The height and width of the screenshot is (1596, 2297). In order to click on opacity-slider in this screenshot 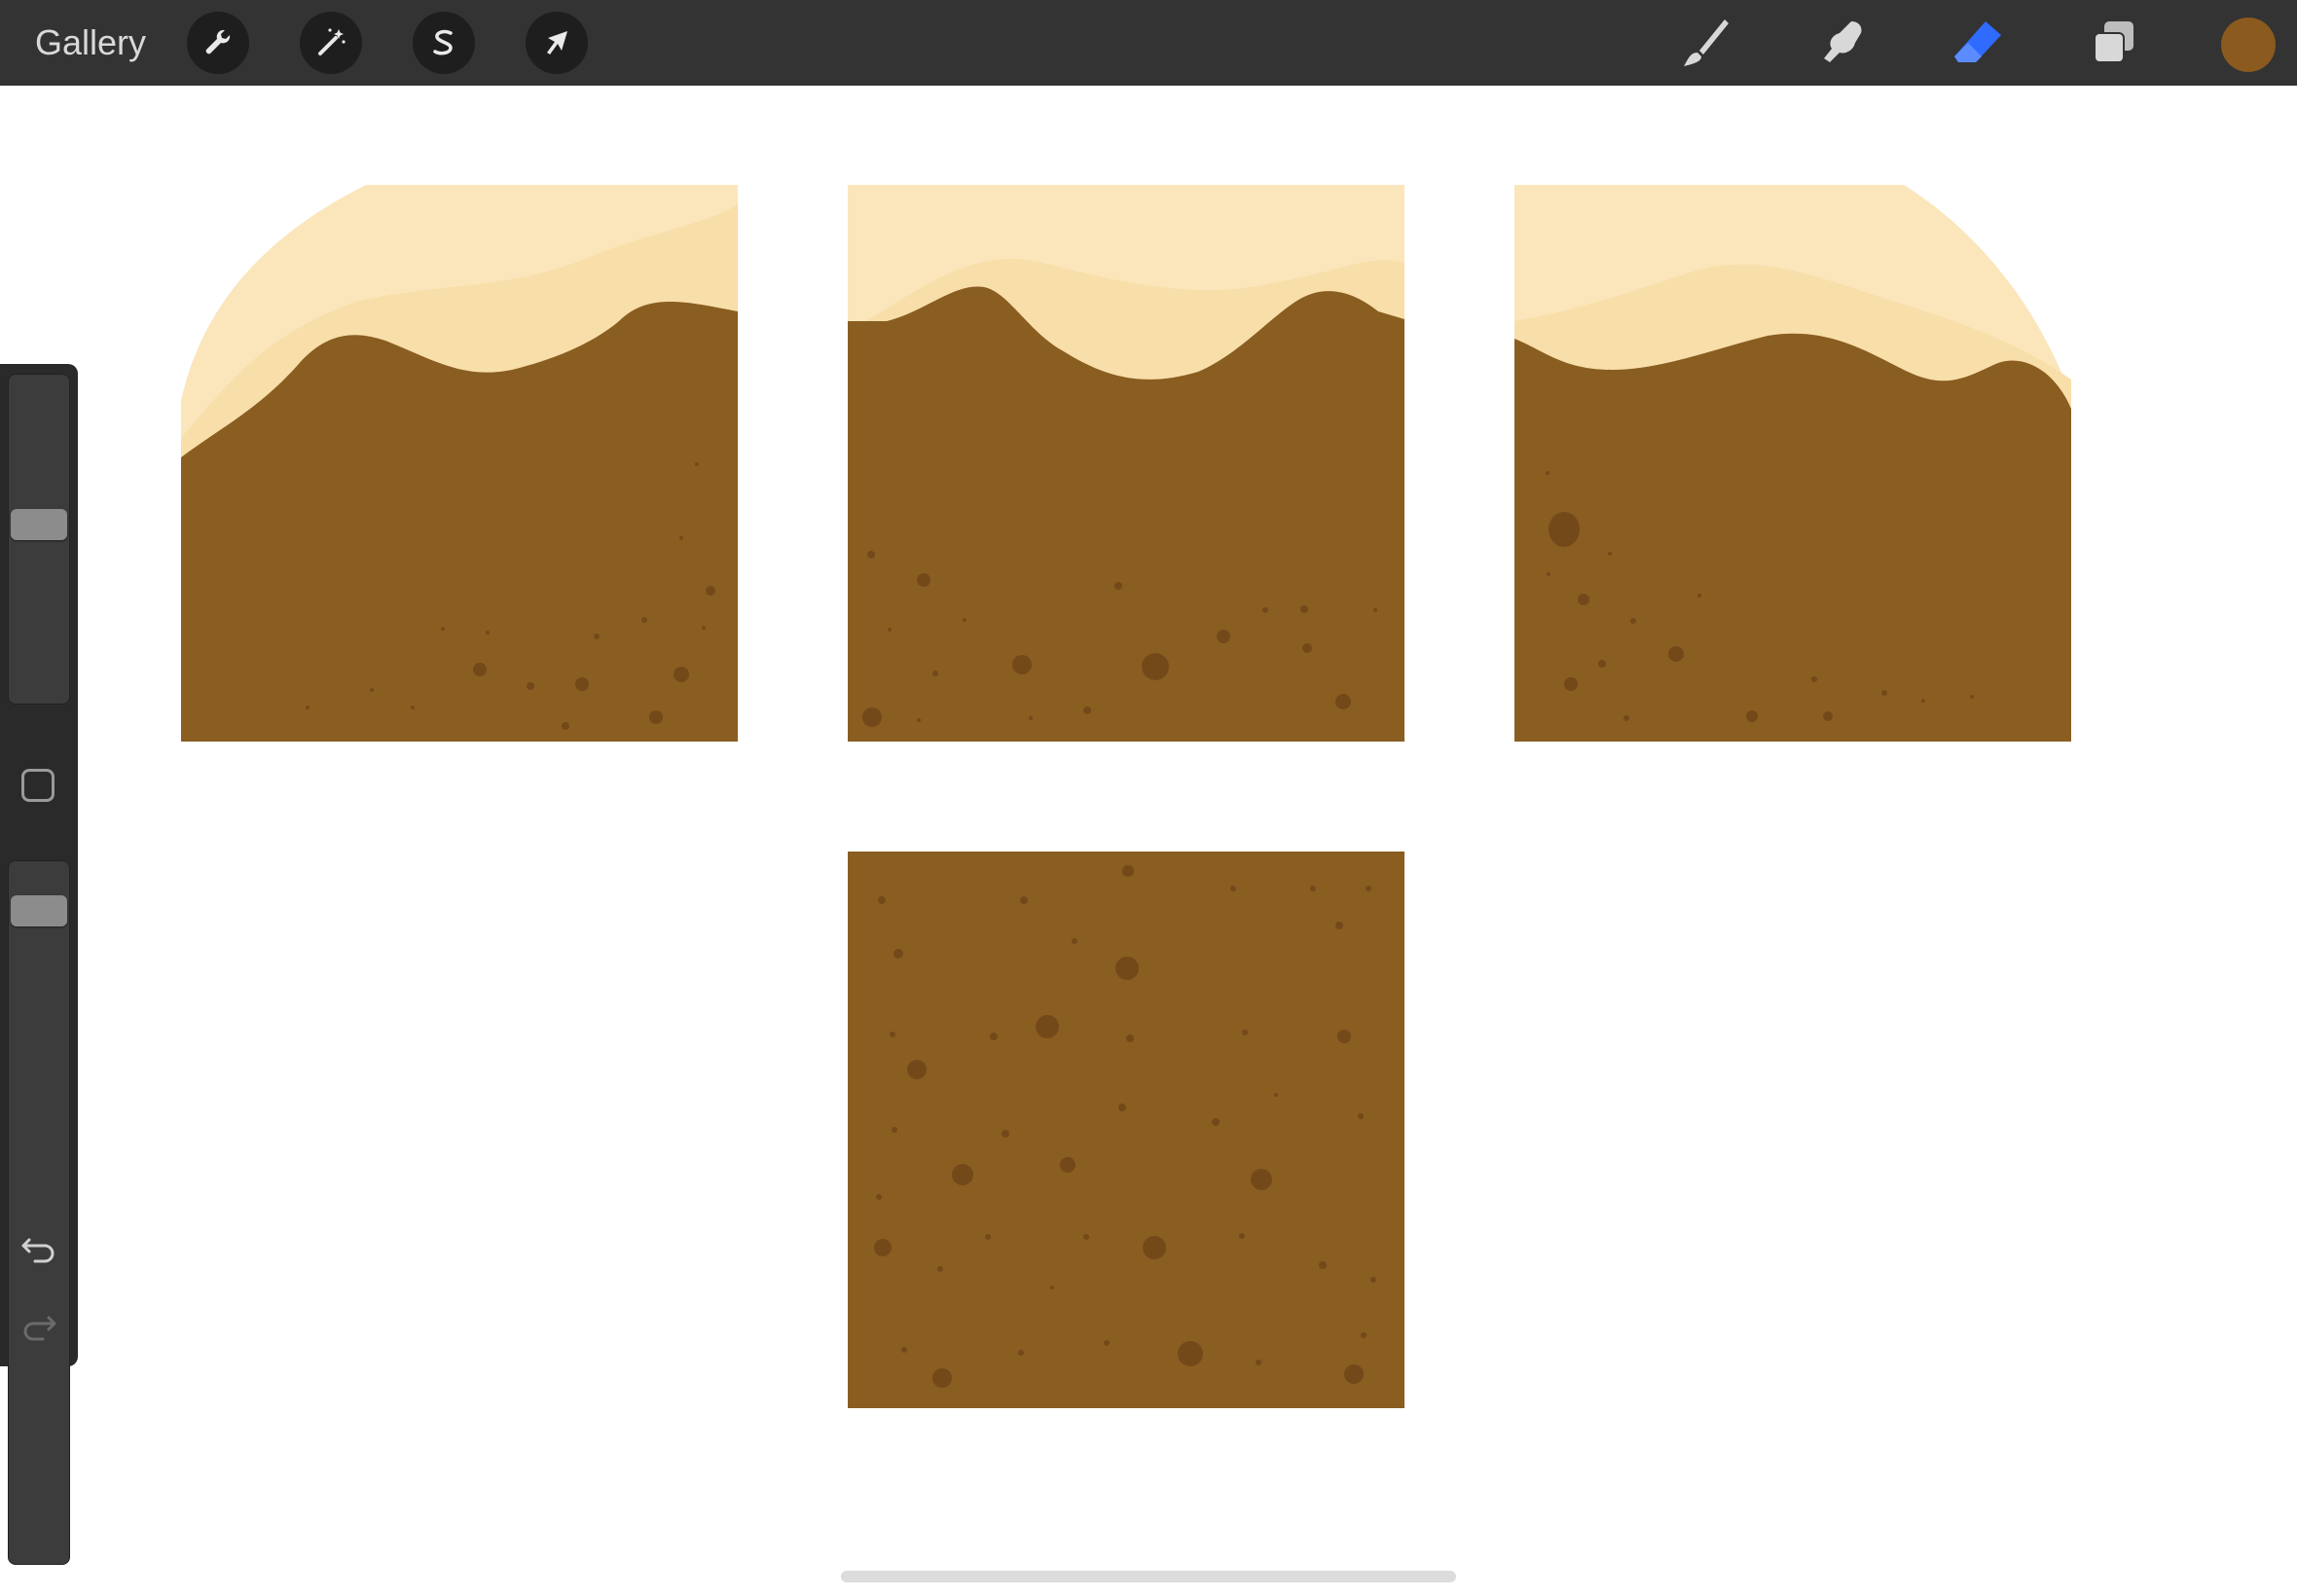, I will do `click(39, 1213)`.